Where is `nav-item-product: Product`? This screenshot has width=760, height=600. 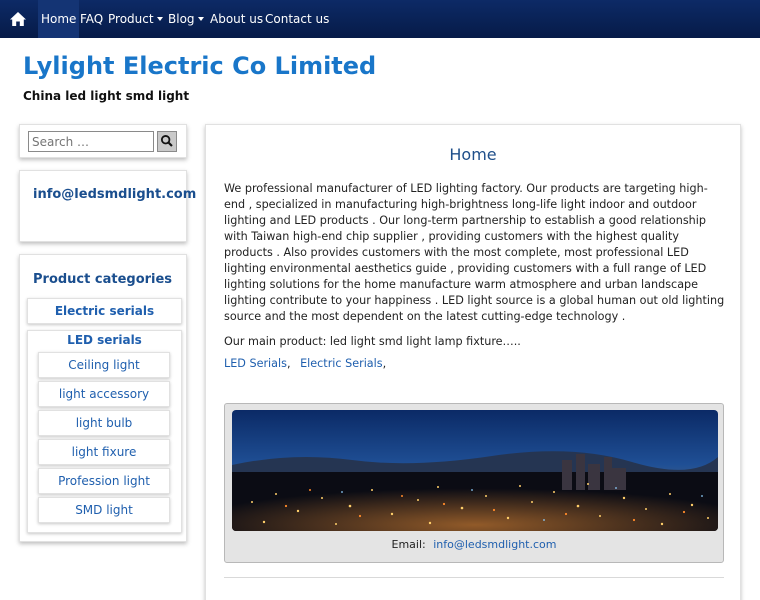
nav-item-product: Product is located at coordinates (135, 19).